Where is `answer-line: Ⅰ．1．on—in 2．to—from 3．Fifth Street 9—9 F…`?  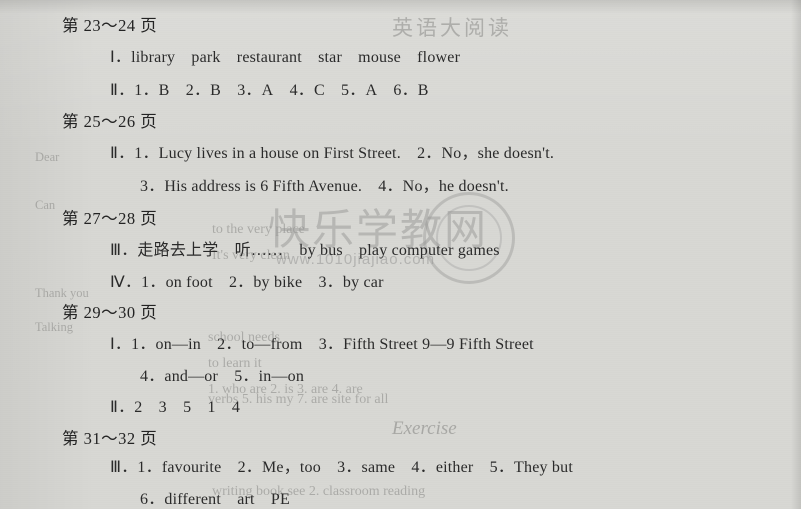
answer-line: Ⅰ．1．on—in 2．to—from 3．Fifth Street 9—9 F… is located at coordinates (322, 344).